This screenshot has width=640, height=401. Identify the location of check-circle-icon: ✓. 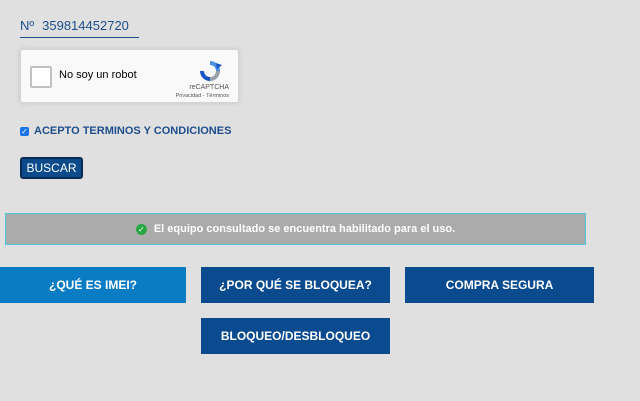
(141, 229).